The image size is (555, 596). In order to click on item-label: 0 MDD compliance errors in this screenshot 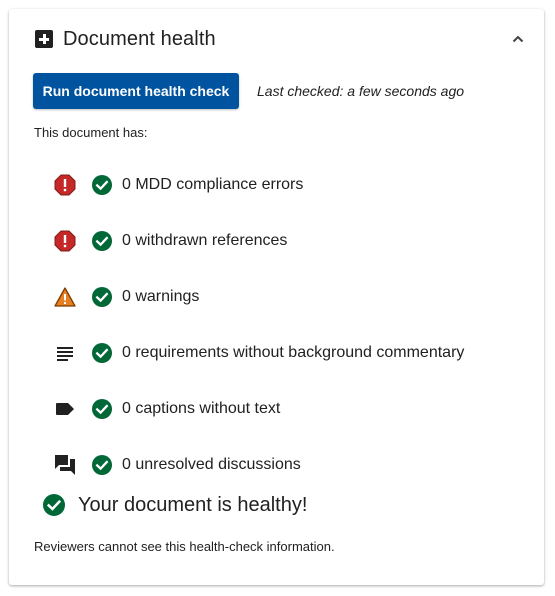, I will do `click(213, 184)`.